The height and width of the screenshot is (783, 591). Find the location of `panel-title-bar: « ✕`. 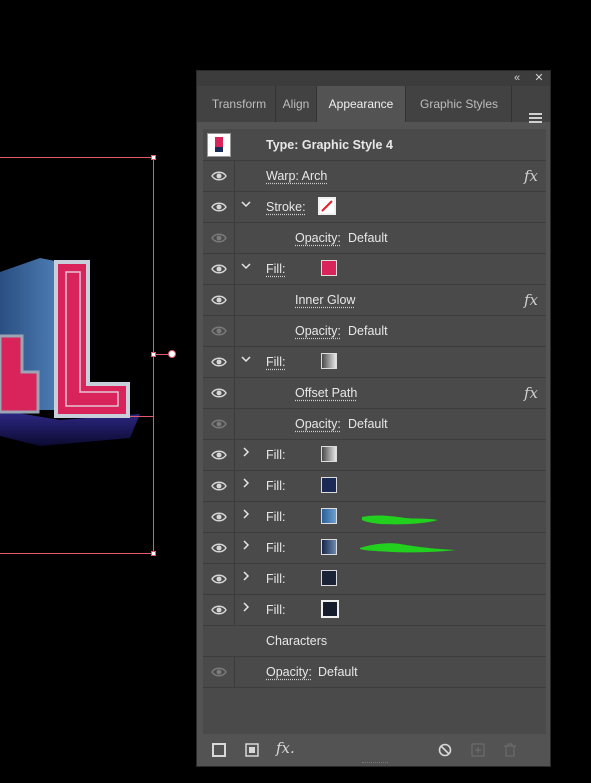

panel-title-bar: « ✕ is located at coordinates (373, 78).